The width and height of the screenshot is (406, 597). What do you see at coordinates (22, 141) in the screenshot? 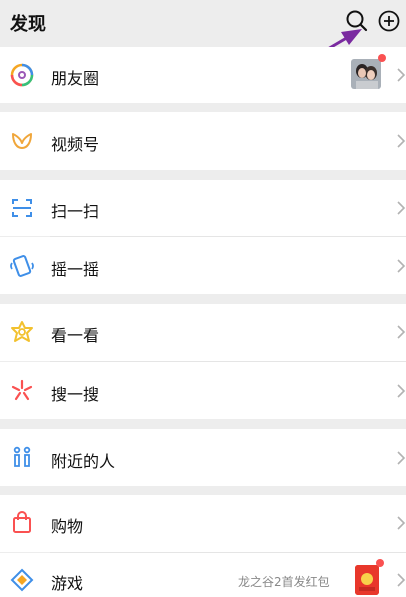
I see `channels-icon` at bounding box center [22, 141].